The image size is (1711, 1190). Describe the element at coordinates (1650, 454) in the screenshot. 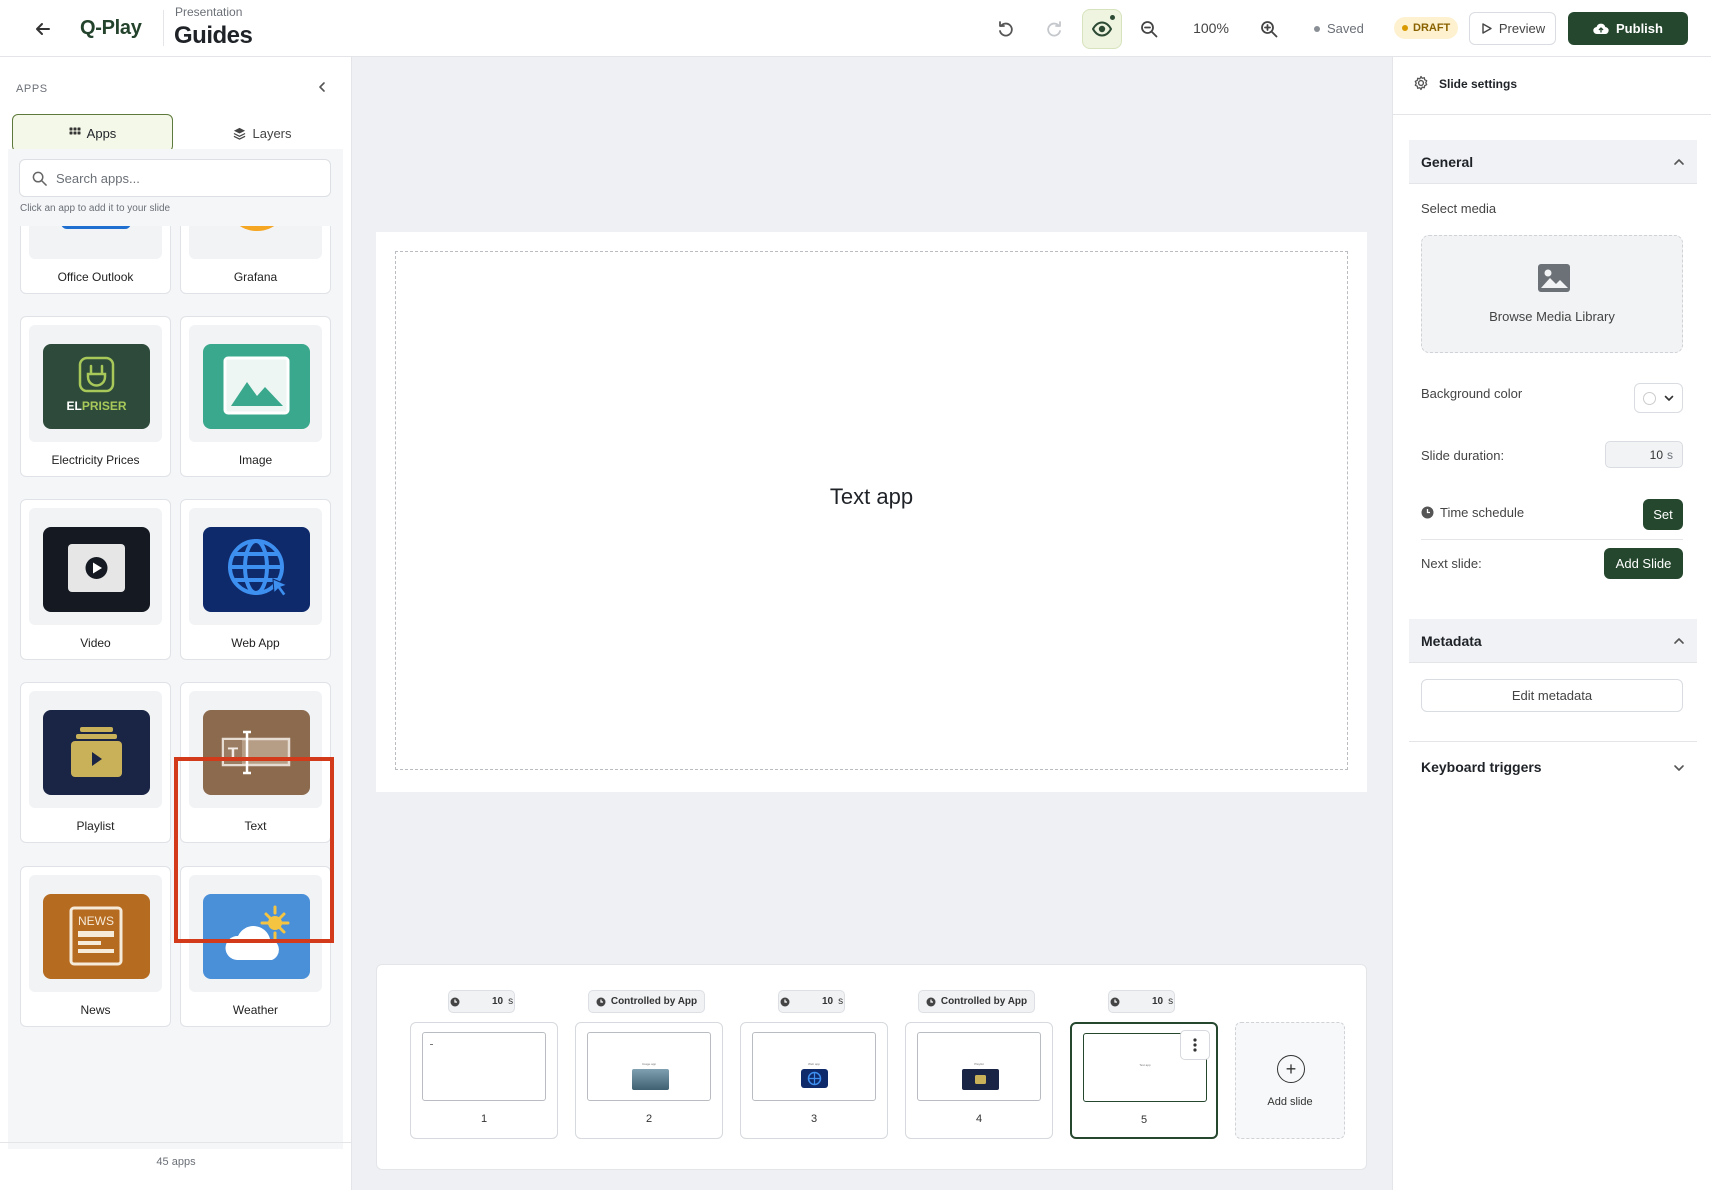

I see `slide-duration-input` at that location.